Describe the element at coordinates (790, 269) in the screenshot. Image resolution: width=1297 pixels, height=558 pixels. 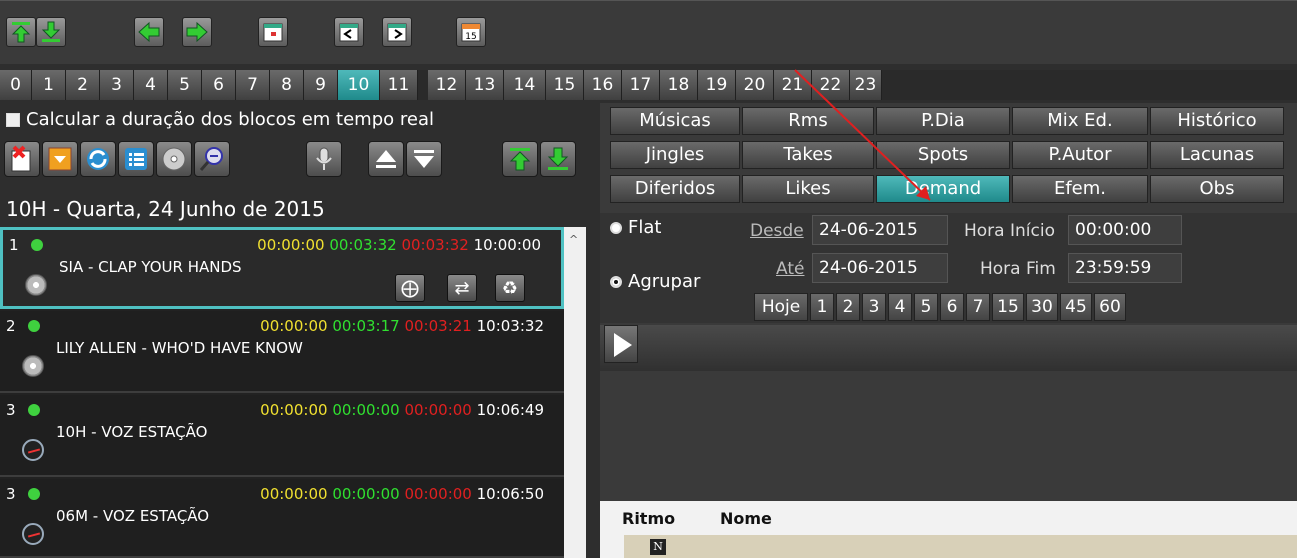
I see `ate-label: Até` at that location.